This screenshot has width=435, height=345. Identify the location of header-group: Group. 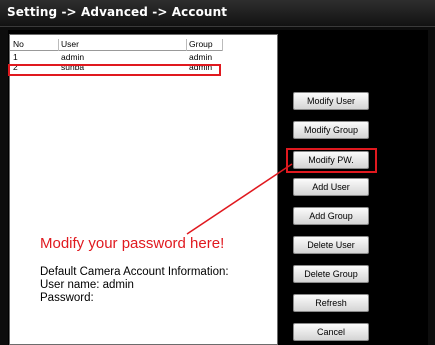
(201, 44).